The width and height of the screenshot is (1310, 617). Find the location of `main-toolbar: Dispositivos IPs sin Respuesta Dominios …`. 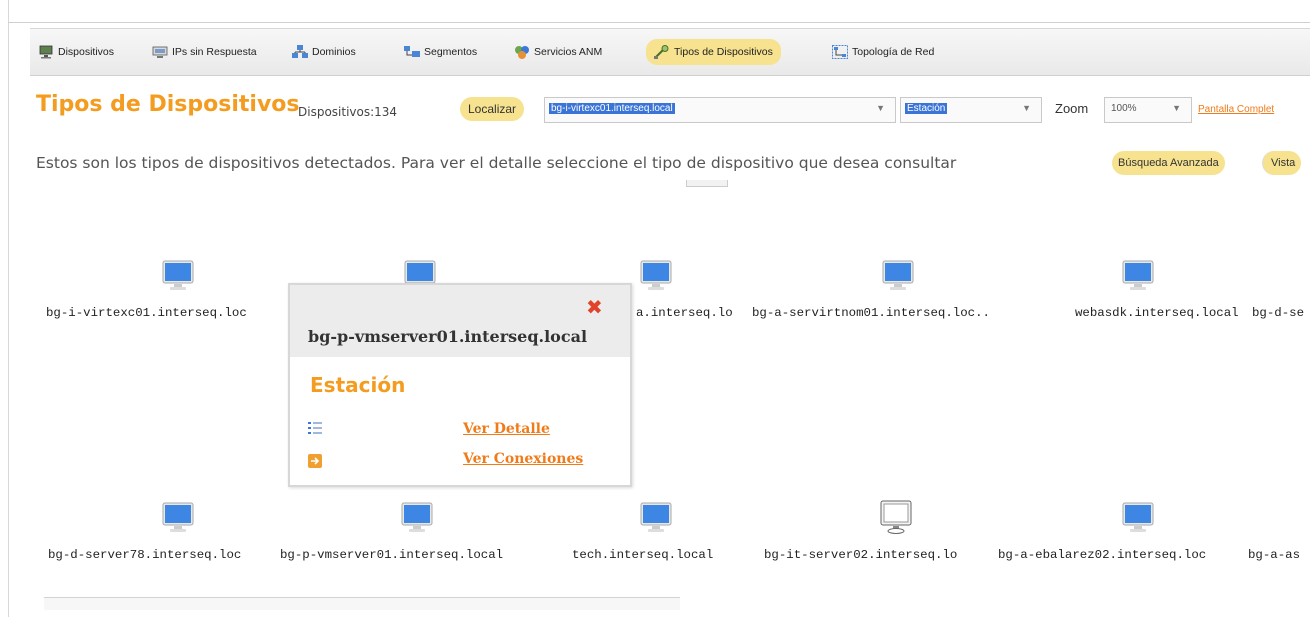

main-toolbar: Dispositivos IPs sin Respuesta Dominios … is located at coordinates (670, 52).